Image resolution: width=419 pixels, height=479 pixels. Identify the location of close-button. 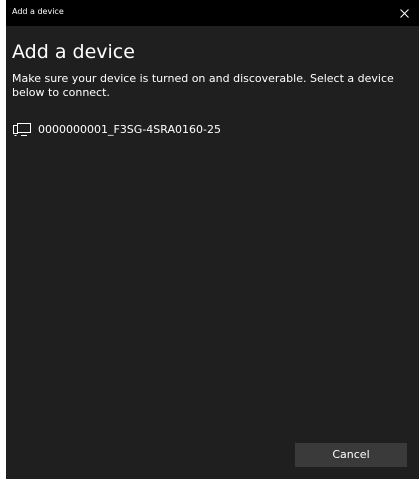
(404, 13).